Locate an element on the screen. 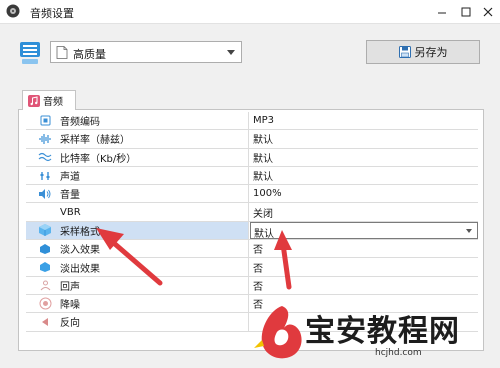  row-label: 声道 is located at coordinates (70, 178).